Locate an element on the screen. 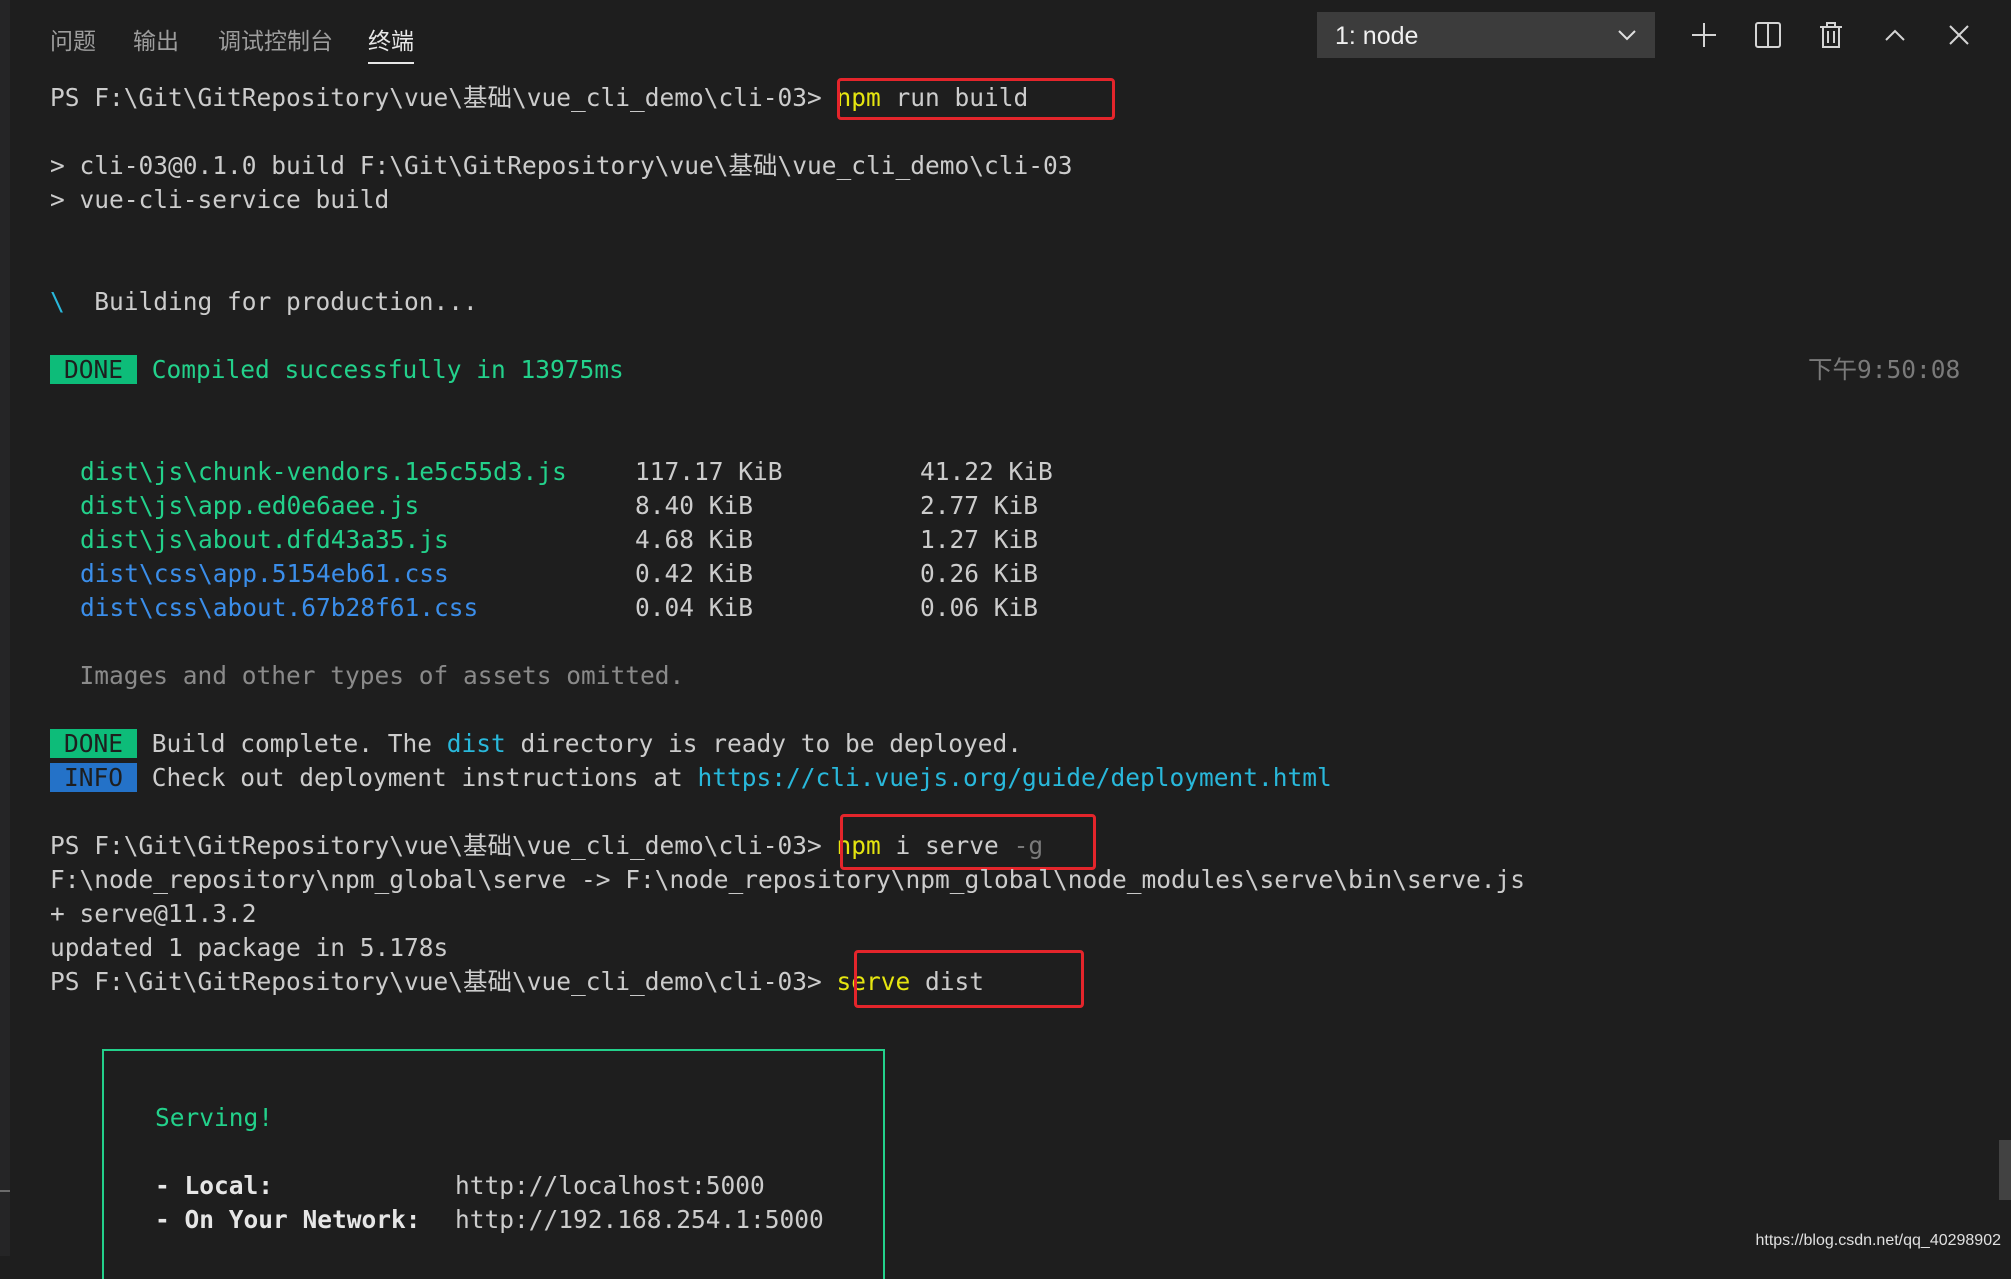  kill-terminal-button is located at coordinates (1831, 35).